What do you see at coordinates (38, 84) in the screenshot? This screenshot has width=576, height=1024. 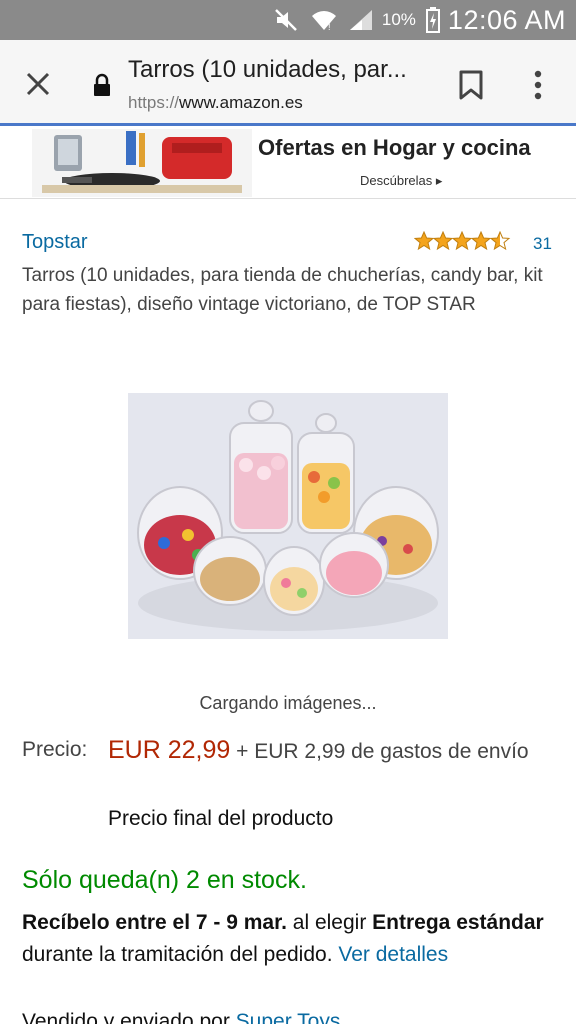 I see `close-icon` at bounding box center [38, 84].